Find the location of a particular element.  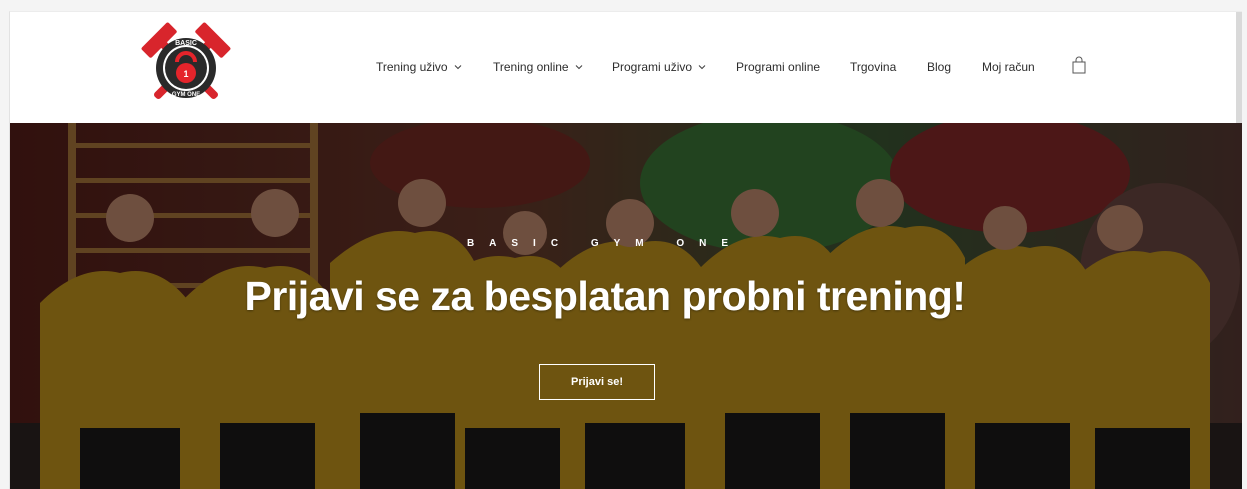

nav-item-label: Trgovina is located at coordinates (873, 67).